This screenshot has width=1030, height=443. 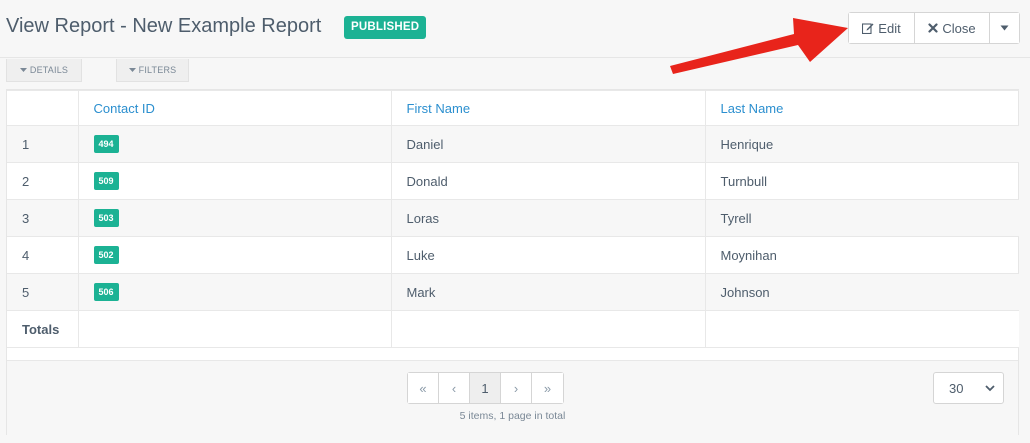 I want to click on table-row: 5 506 Mark Johnson, so click(x=513, y=292).